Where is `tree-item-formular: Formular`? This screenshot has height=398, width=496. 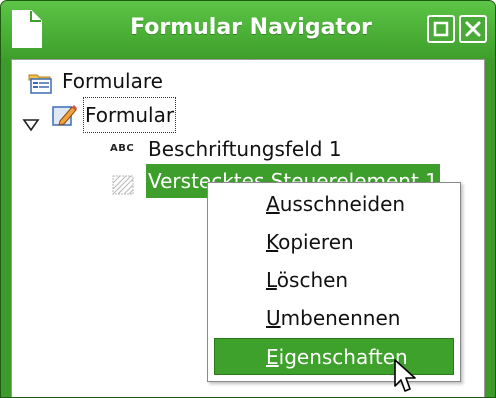
tree-item-formular: Formular is located at coordinates (172, 115).